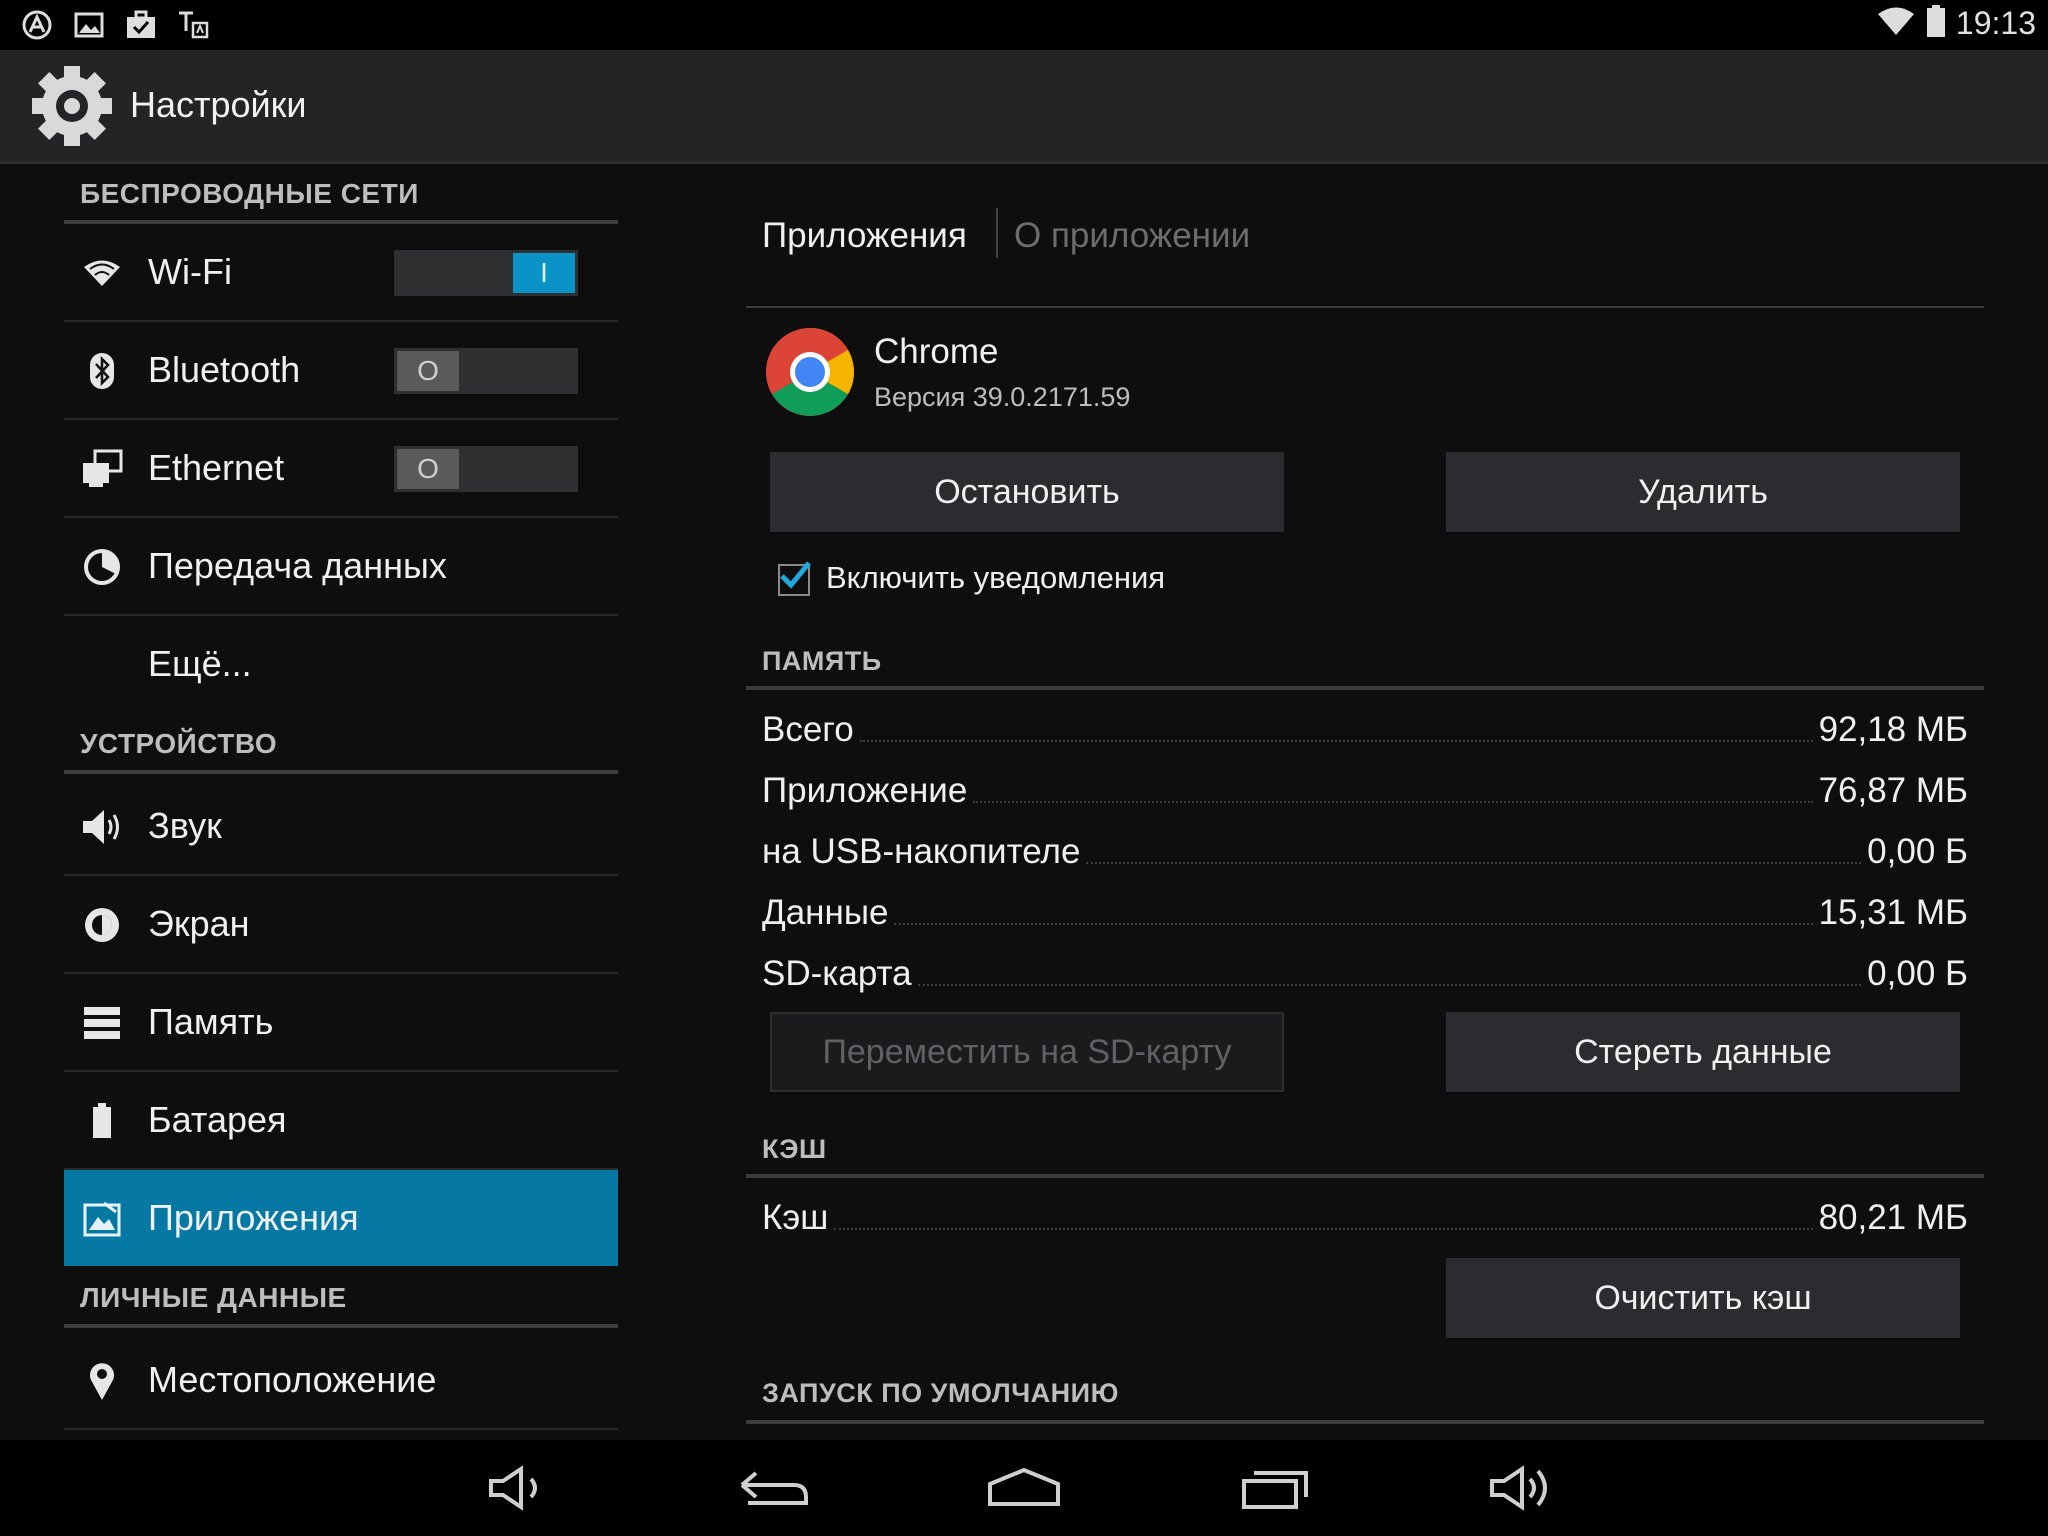 The width and height of the screenshot is (2048, 1536). Describe the element at coordinates (1132, 235) in the screenshot. I see `breadcrumb-app-info: О приложении` at that location.